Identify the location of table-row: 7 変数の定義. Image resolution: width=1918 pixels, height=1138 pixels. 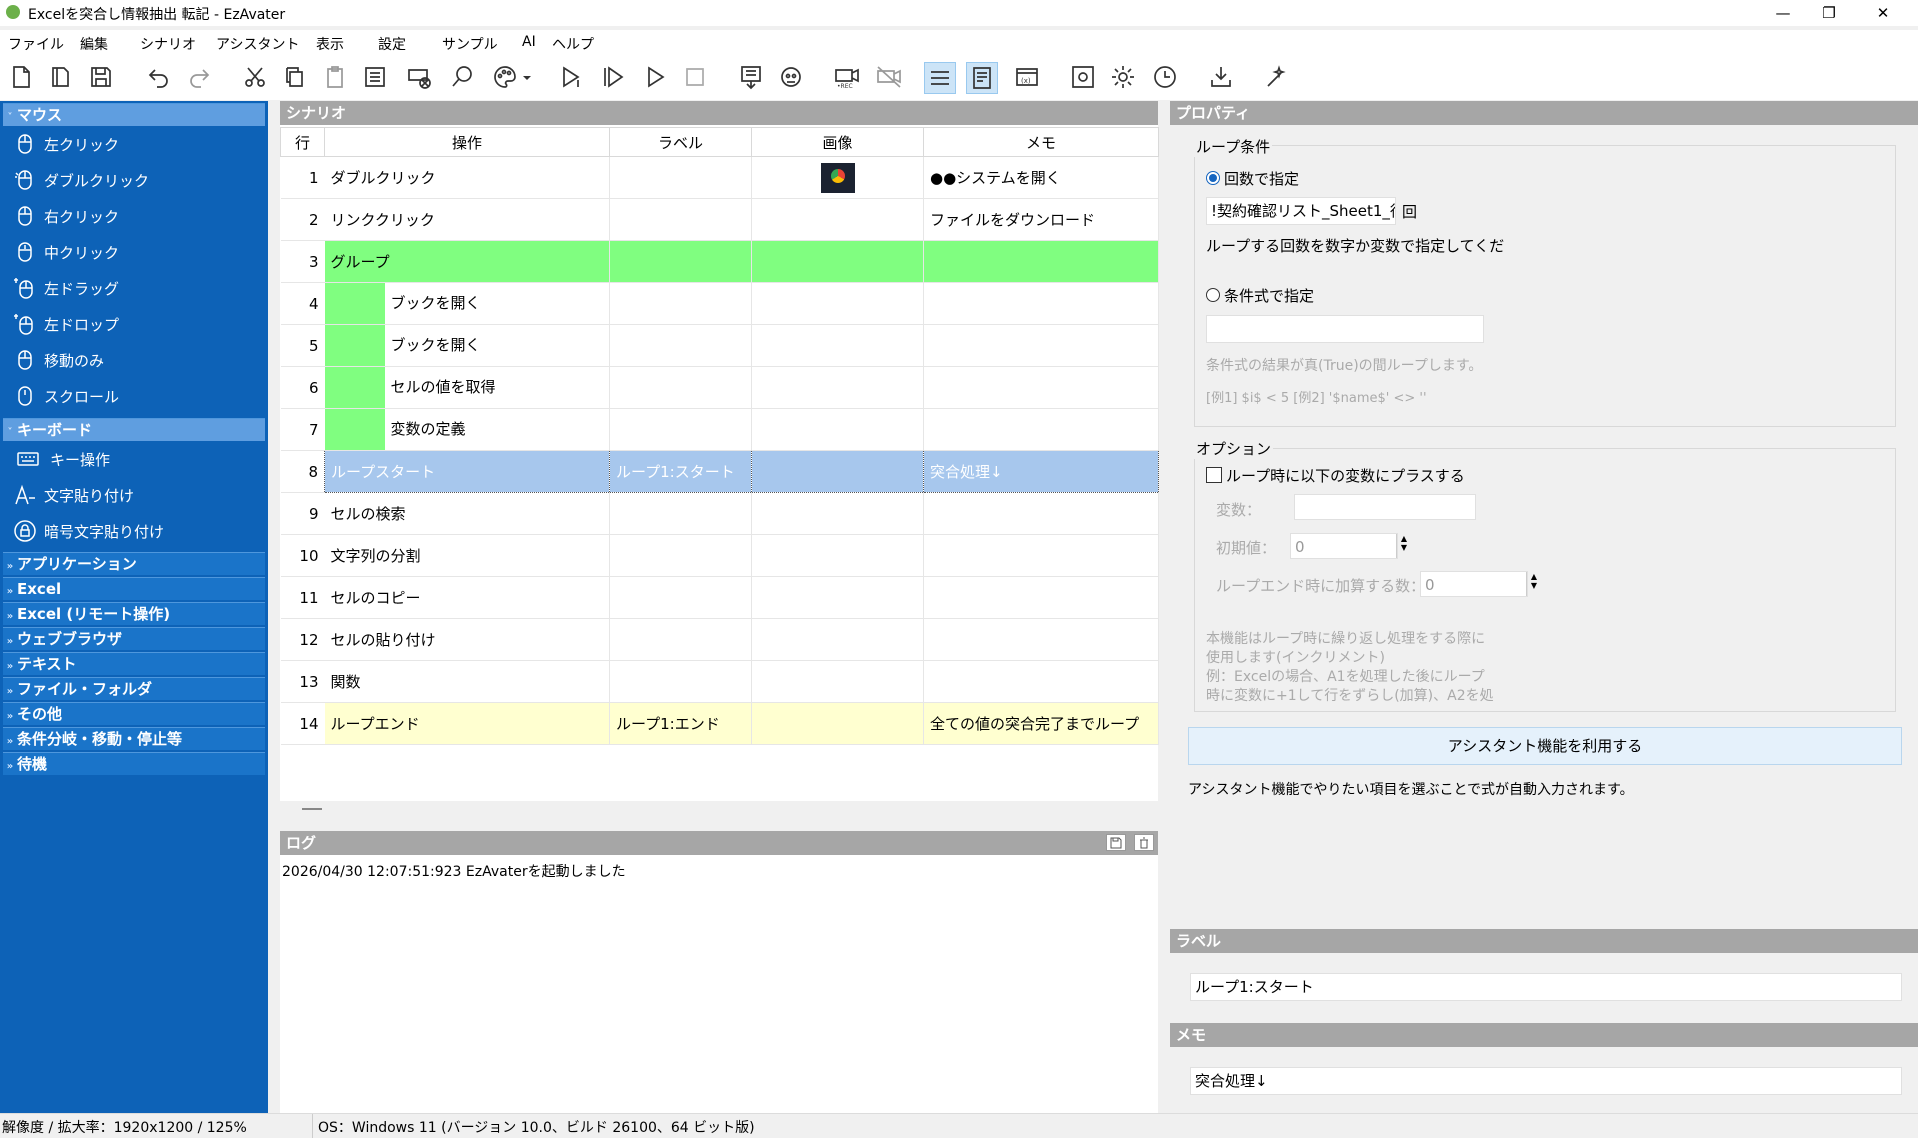
(719, 429).